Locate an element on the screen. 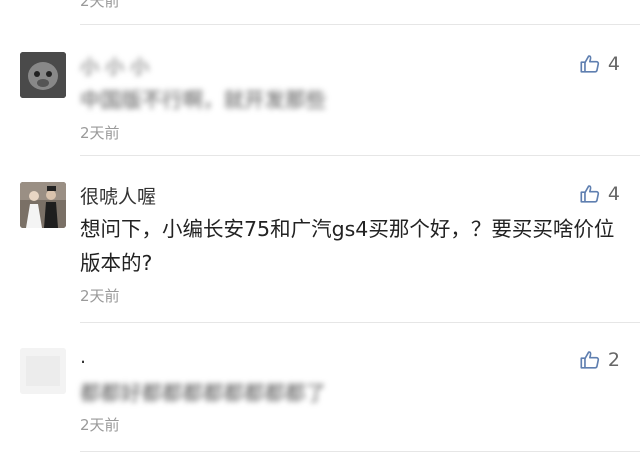 The image size is (640, 462). like-button: 2 is located at coordinates (599, 360).